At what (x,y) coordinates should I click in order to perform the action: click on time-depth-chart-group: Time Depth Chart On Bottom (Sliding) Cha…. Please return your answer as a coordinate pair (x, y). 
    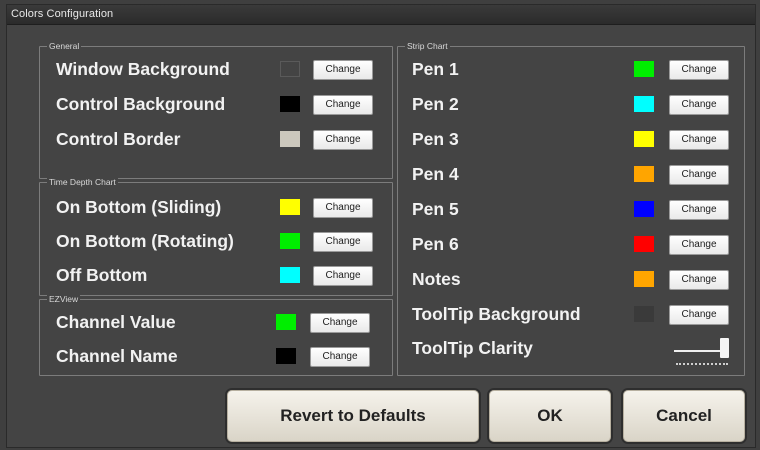
    Looking at the image, I should click on (216, 236).